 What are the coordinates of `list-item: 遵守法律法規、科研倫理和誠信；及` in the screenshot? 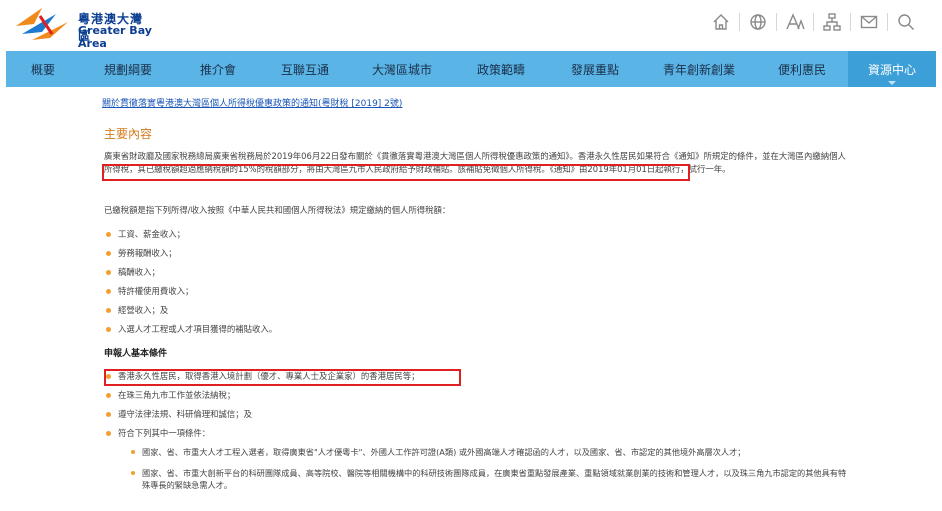 It's located at (262, 414).